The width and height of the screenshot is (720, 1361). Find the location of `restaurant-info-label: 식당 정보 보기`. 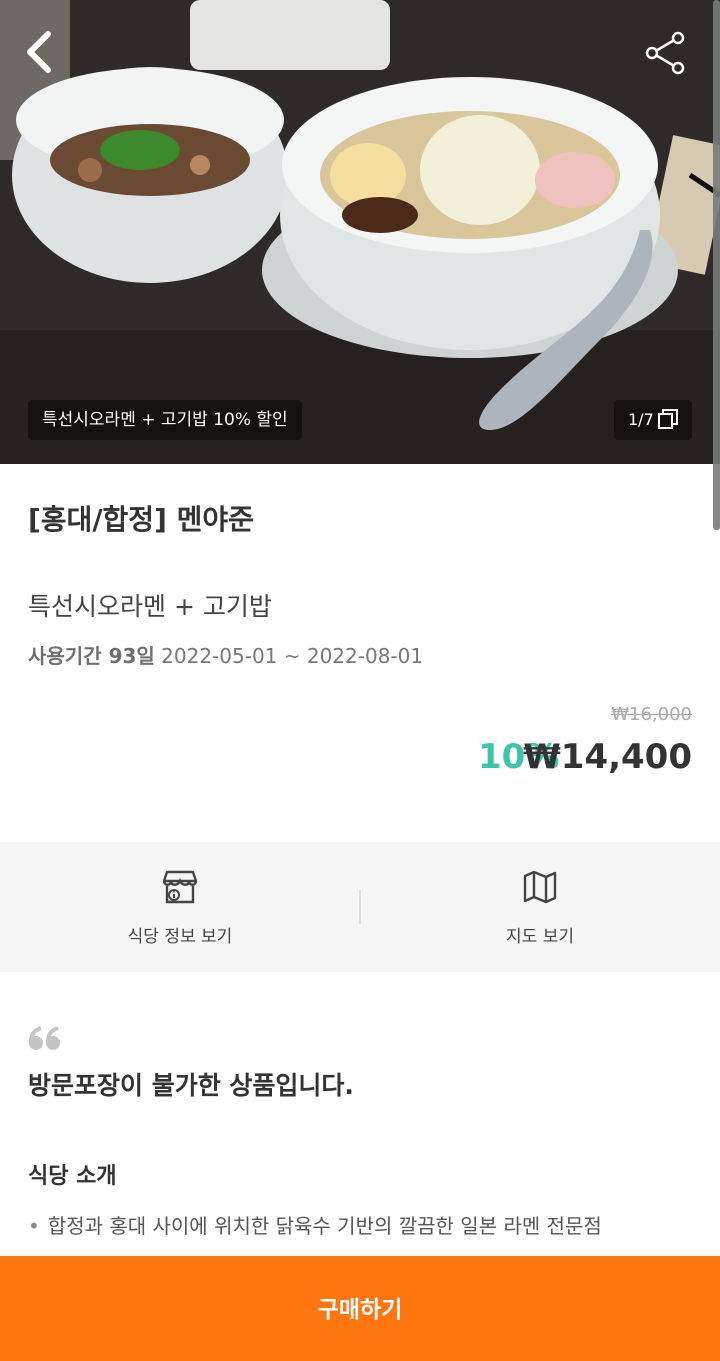

restaurant-info-label: 식당 정보 보기 is located at coordinates (180, 937).